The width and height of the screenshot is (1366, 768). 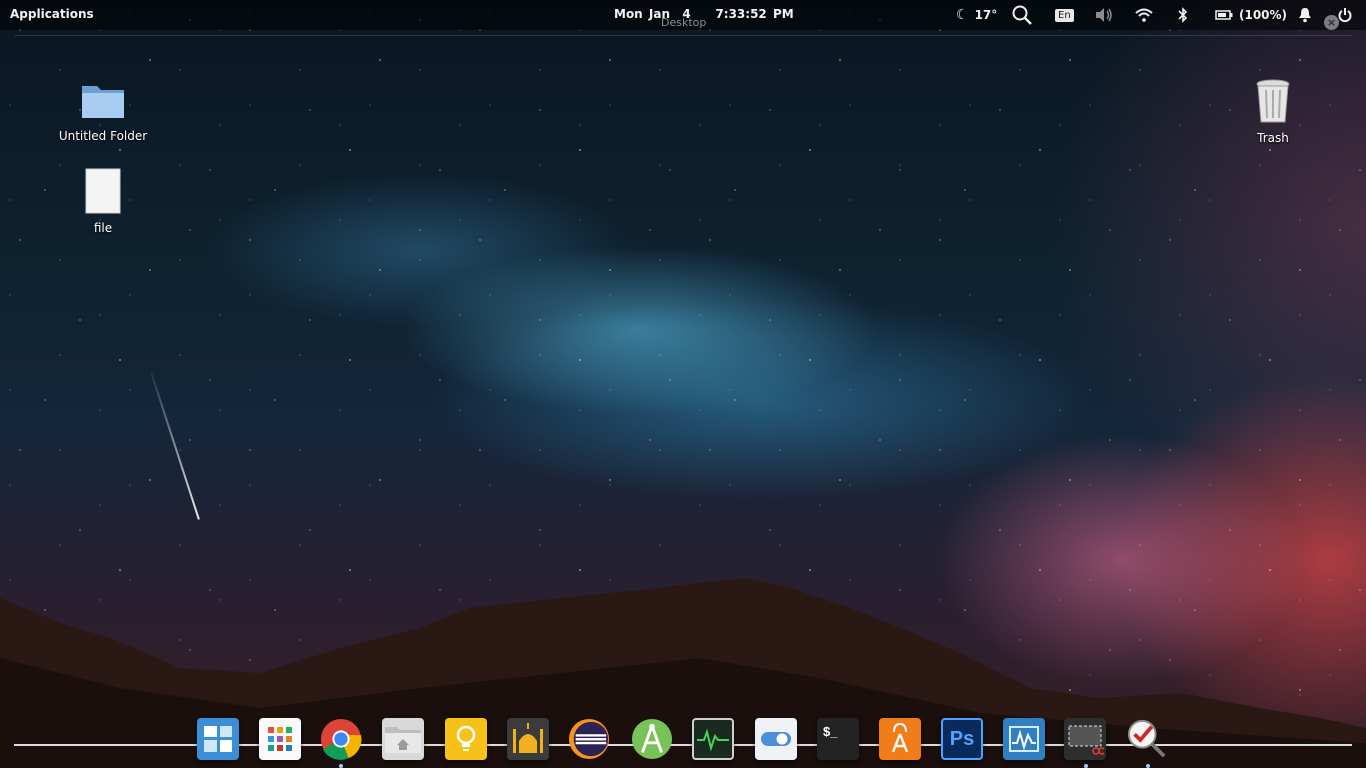 I want to click on screenshot-icon, so click(x=1086, y=740).